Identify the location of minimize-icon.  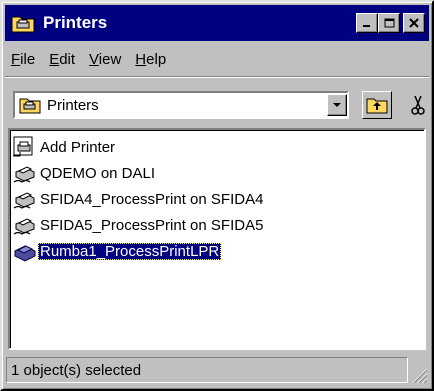
(366, 26).